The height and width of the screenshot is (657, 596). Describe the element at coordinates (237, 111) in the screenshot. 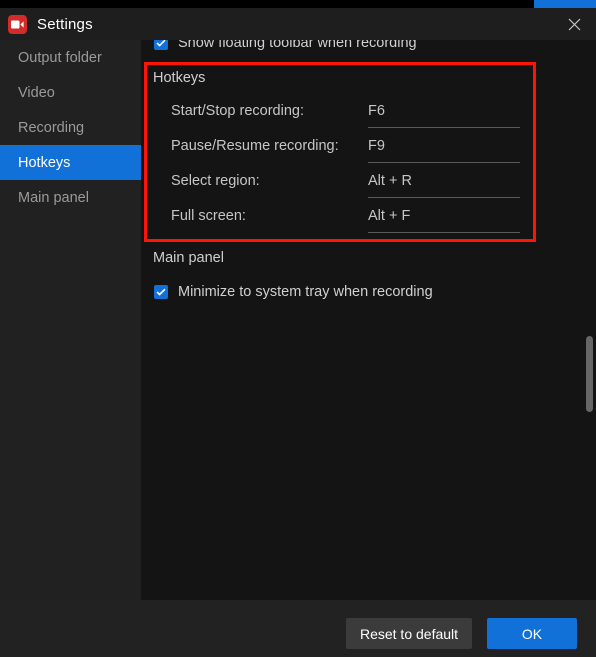

I see `hotkey-label: Start/Stop recording:` at that location.